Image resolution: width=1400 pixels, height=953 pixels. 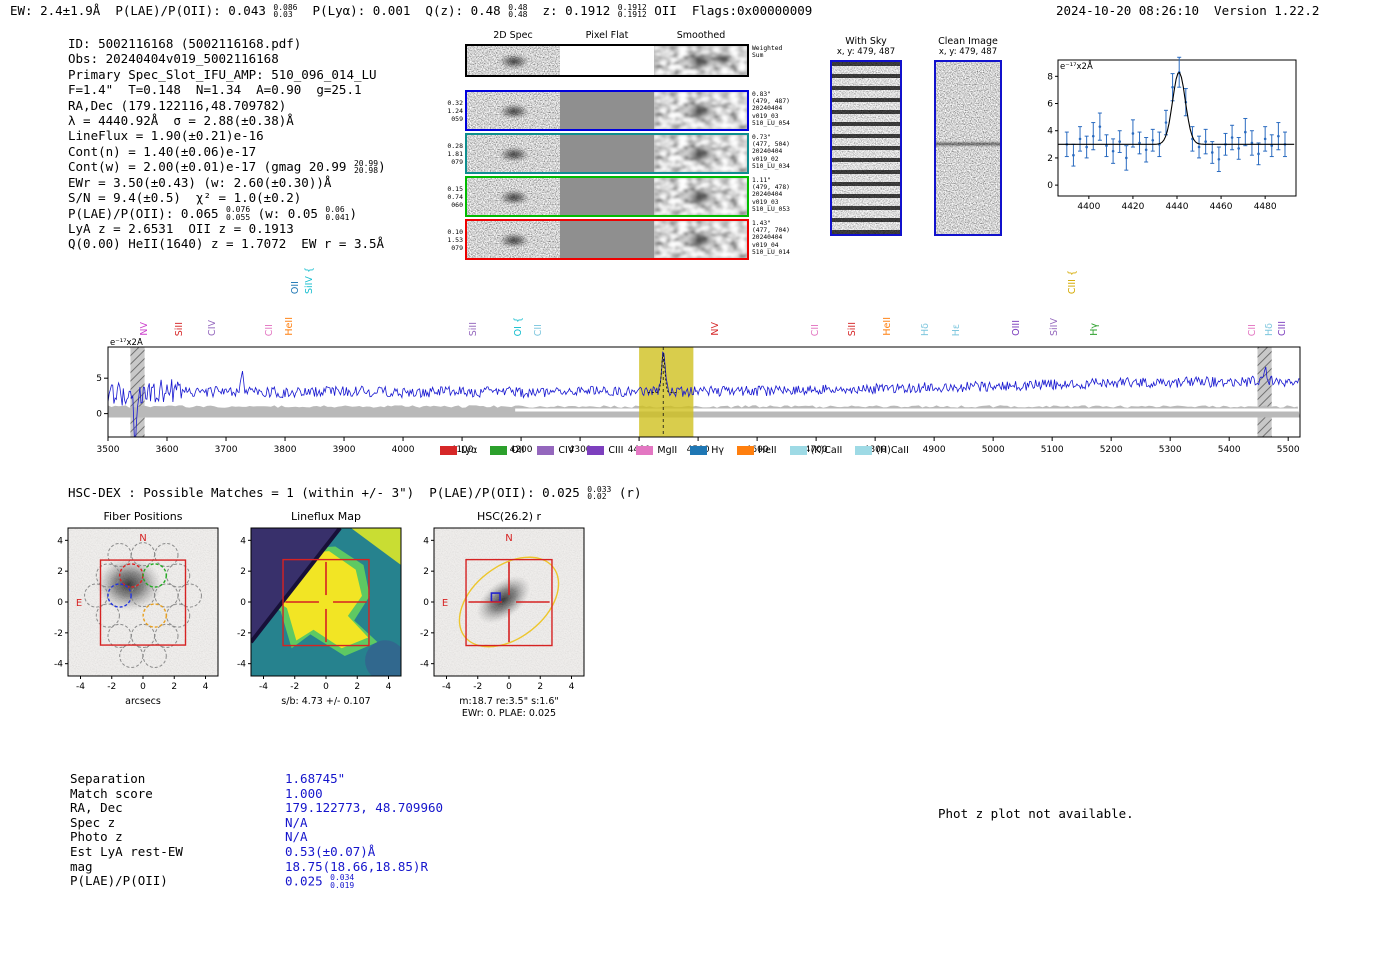 I want to click on svg-text: 3900, so click(x=344, y=450).